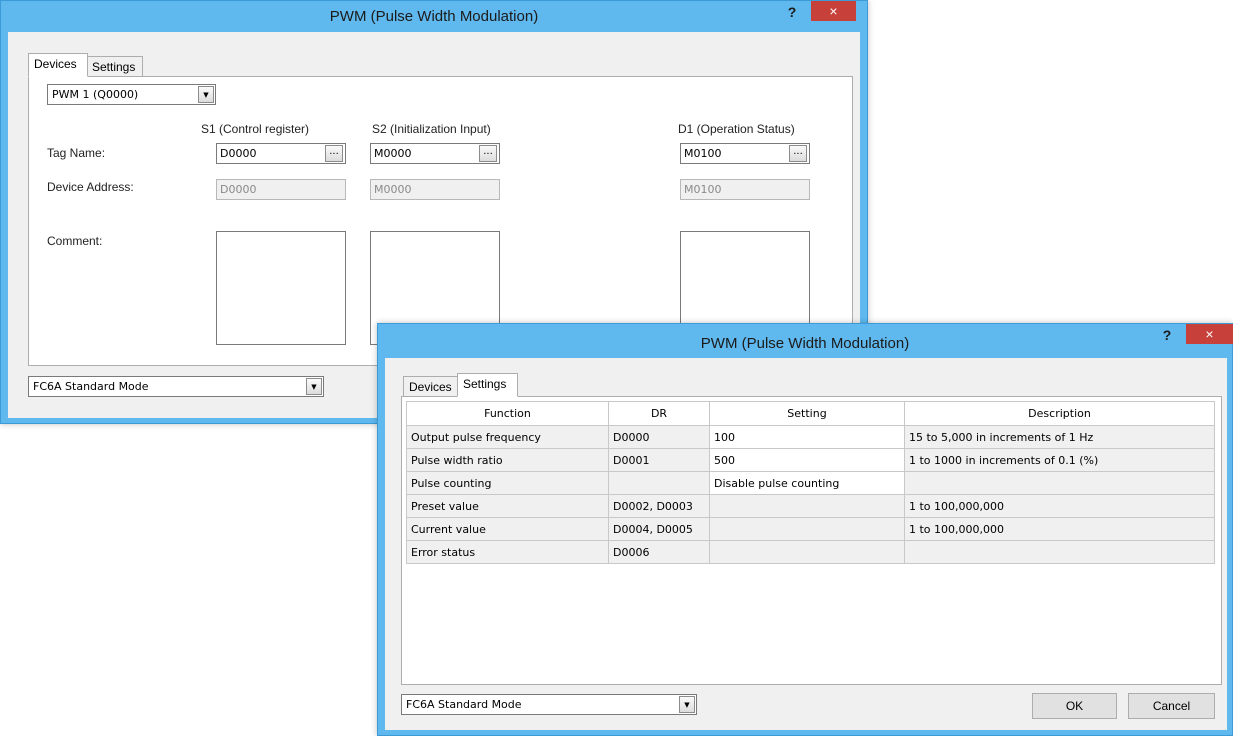 This screenshot has height=736, width=1233. Describe the element at coordinates (745, 189) in the screenshot. I see `d1-device-address-field: M0100` at that location.